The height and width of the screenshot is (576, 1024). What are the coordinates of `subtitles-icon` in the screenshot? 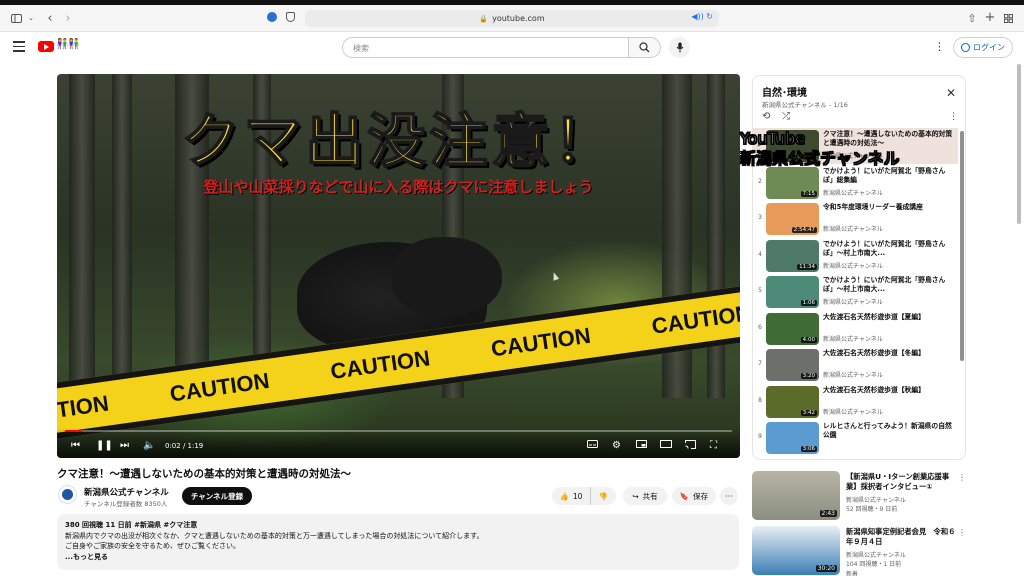 It's located at (592, 444).